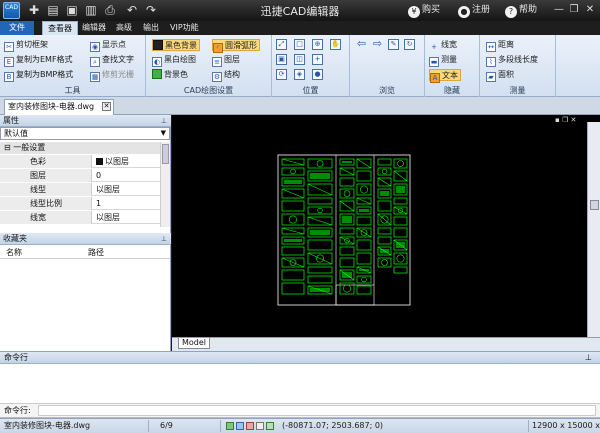 Image resolution: width=600 pixels, height=433 pixels. I want to click on property-value: 1, so click(127, 203).